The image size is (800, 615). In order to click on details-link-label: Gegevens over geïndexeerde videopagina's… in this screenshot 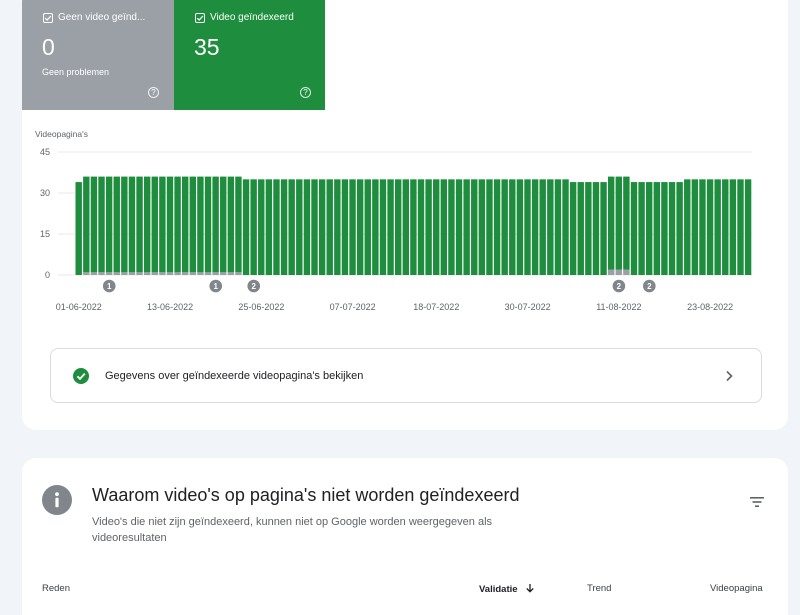, I will do `click(234, 376)`.